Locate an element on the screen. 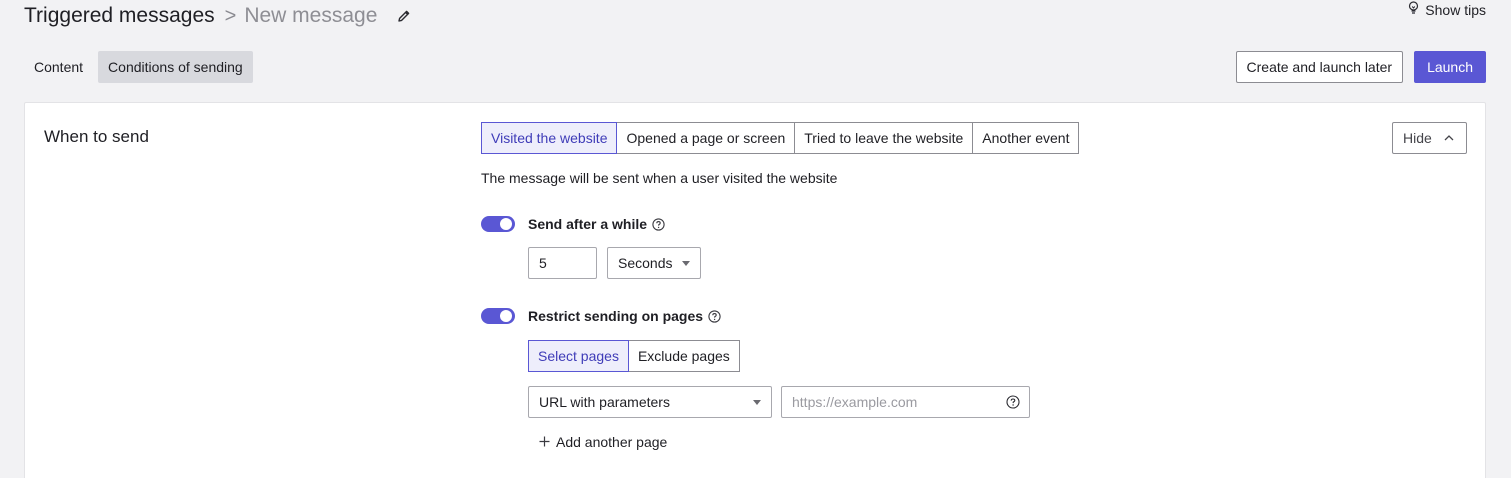 This screenshot has height=478, width=1511. chevron-up-icon is located at coordinates (1449, 138).